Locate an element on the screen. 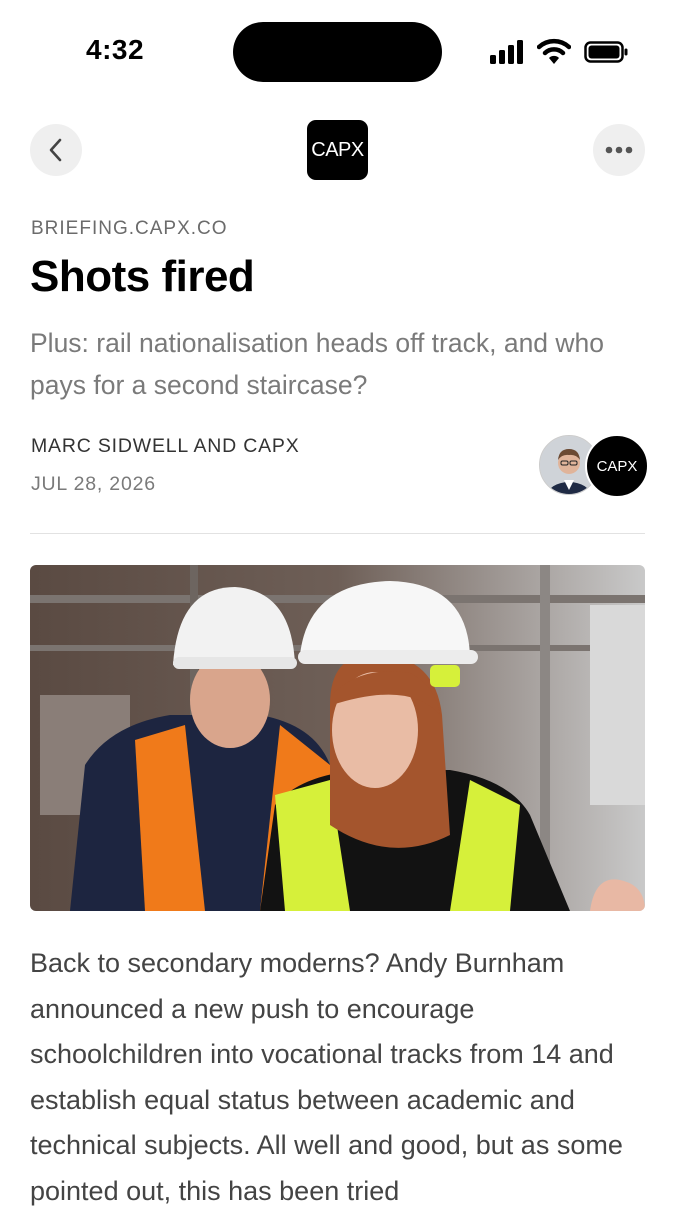 The image size is (675, 1214). back-button is located at coordinates (56, 150).